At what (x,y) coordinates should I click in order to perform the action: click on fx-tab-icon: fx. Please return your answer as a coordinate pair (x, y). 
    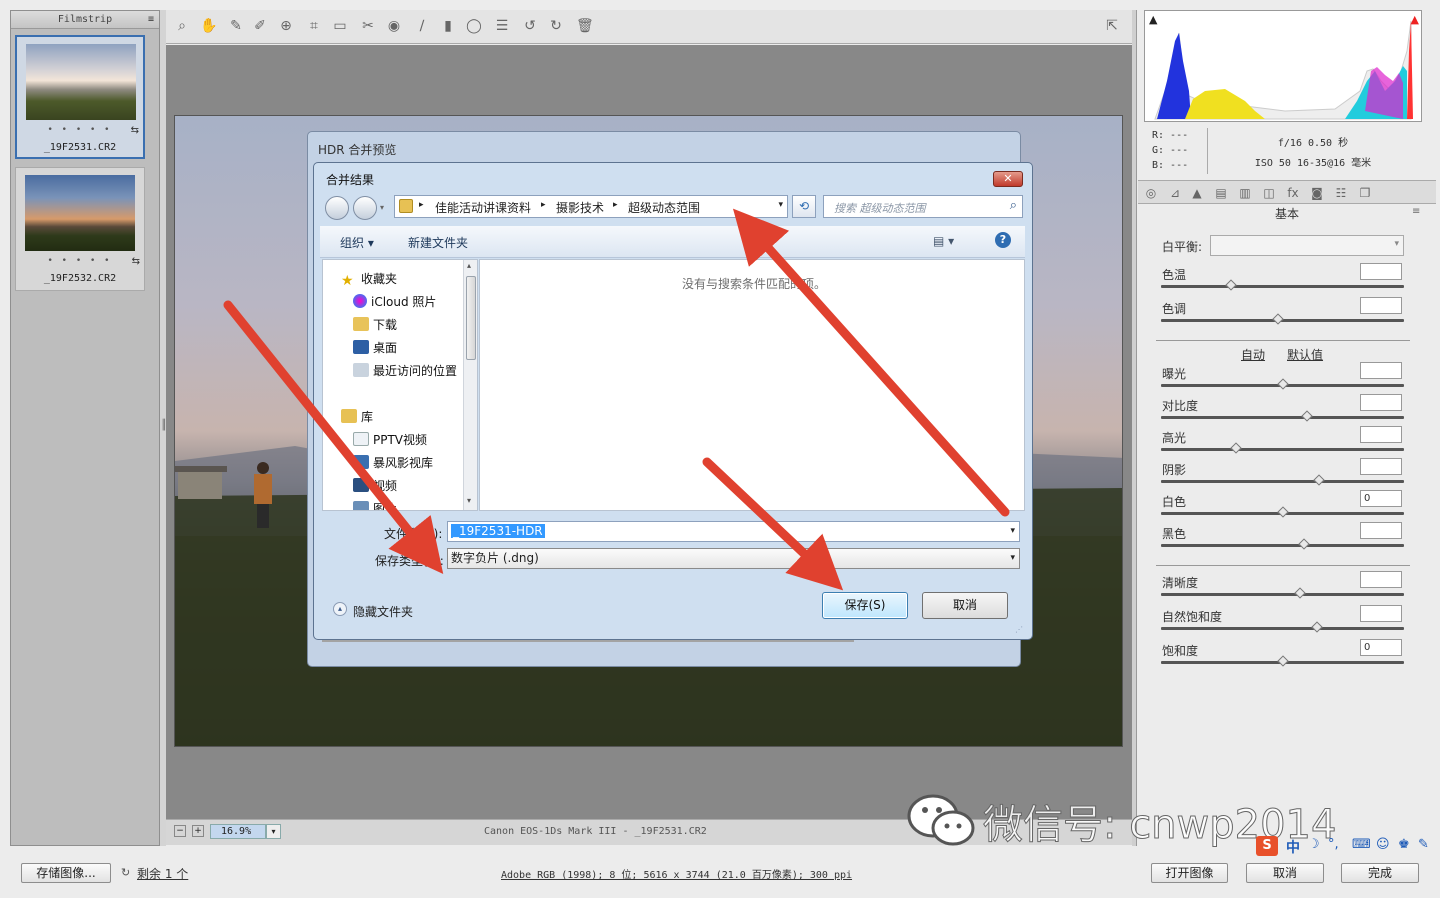
    Looking at the image, I should click on (1293, 193).